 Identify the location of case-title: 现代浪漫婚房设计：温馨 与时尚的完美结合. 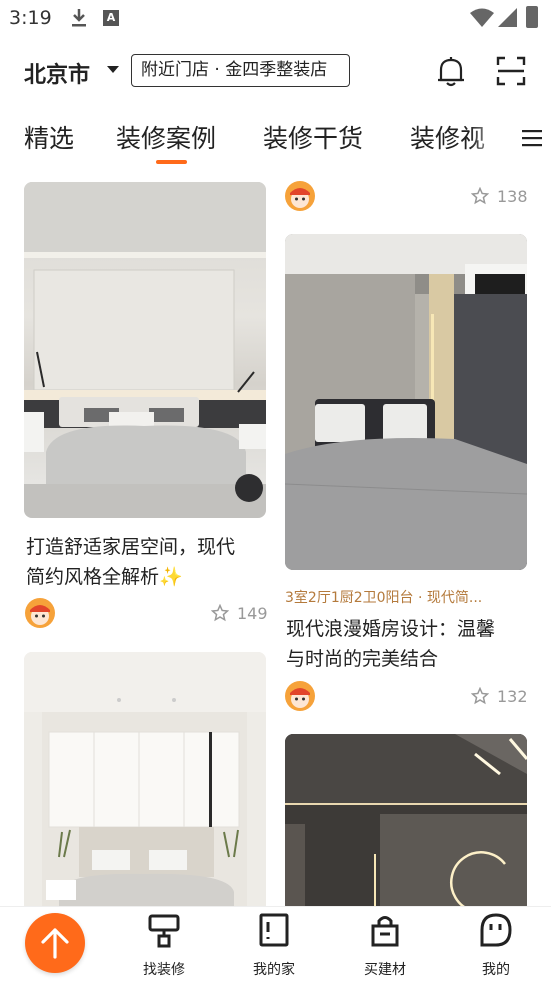
(406, 644).